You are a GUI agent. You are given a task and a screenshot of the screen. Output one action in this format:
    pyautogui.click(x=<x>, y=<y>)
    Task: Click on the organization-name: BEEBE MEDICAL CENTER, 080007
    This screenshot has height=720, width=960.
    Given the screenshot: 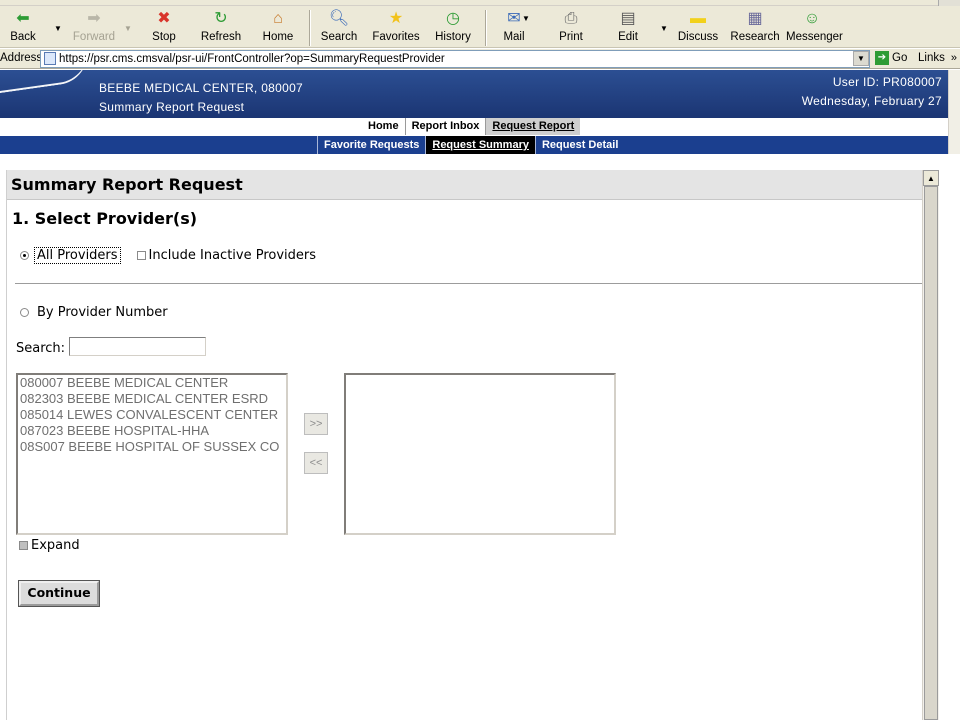 What is the action you would take?
    pyautogui.click(x=201, y=88)
    